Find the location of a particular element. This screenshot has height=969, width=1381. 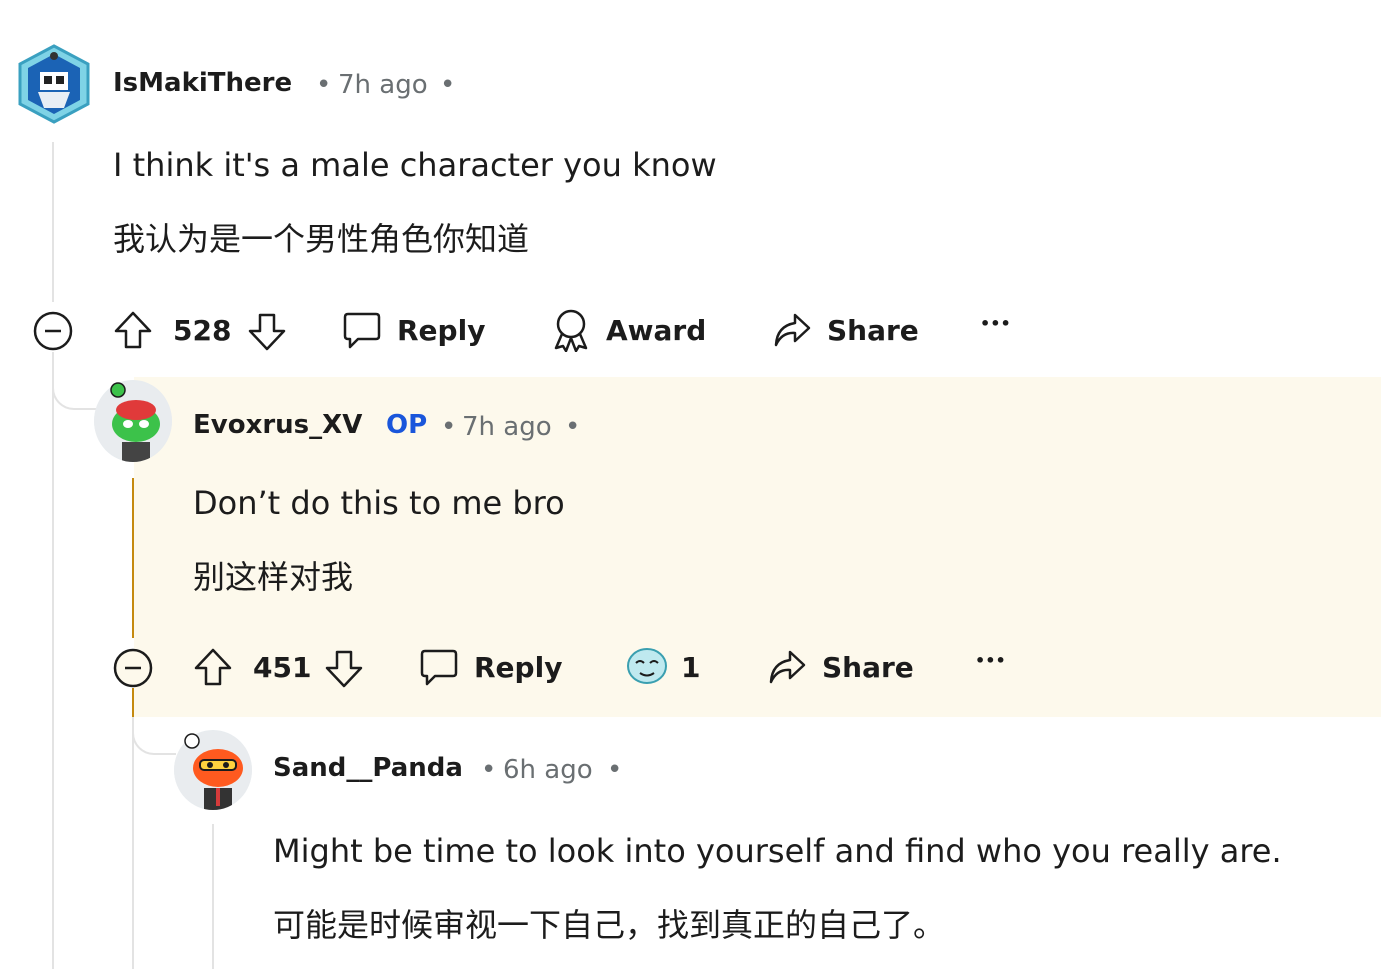

award-count: 1 is located at coordinates (691, 667).